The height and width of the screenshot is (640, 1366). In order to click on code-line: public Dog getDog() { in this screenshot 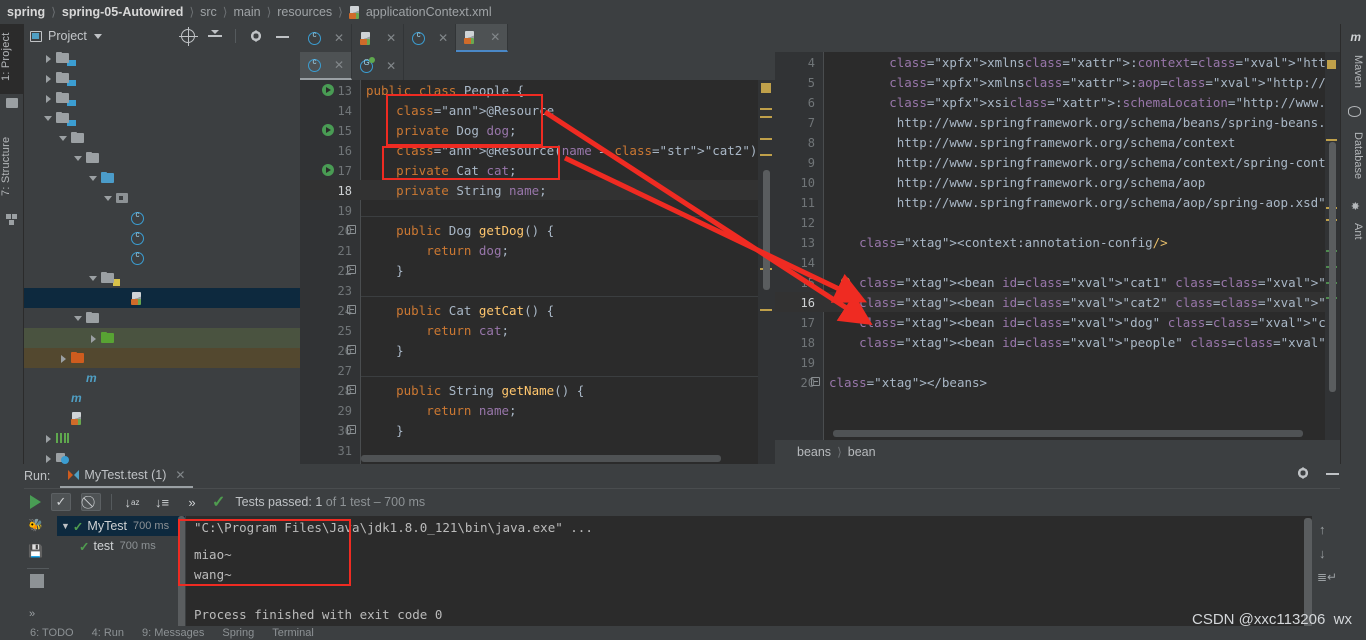, I will do `click(460, 230)`.